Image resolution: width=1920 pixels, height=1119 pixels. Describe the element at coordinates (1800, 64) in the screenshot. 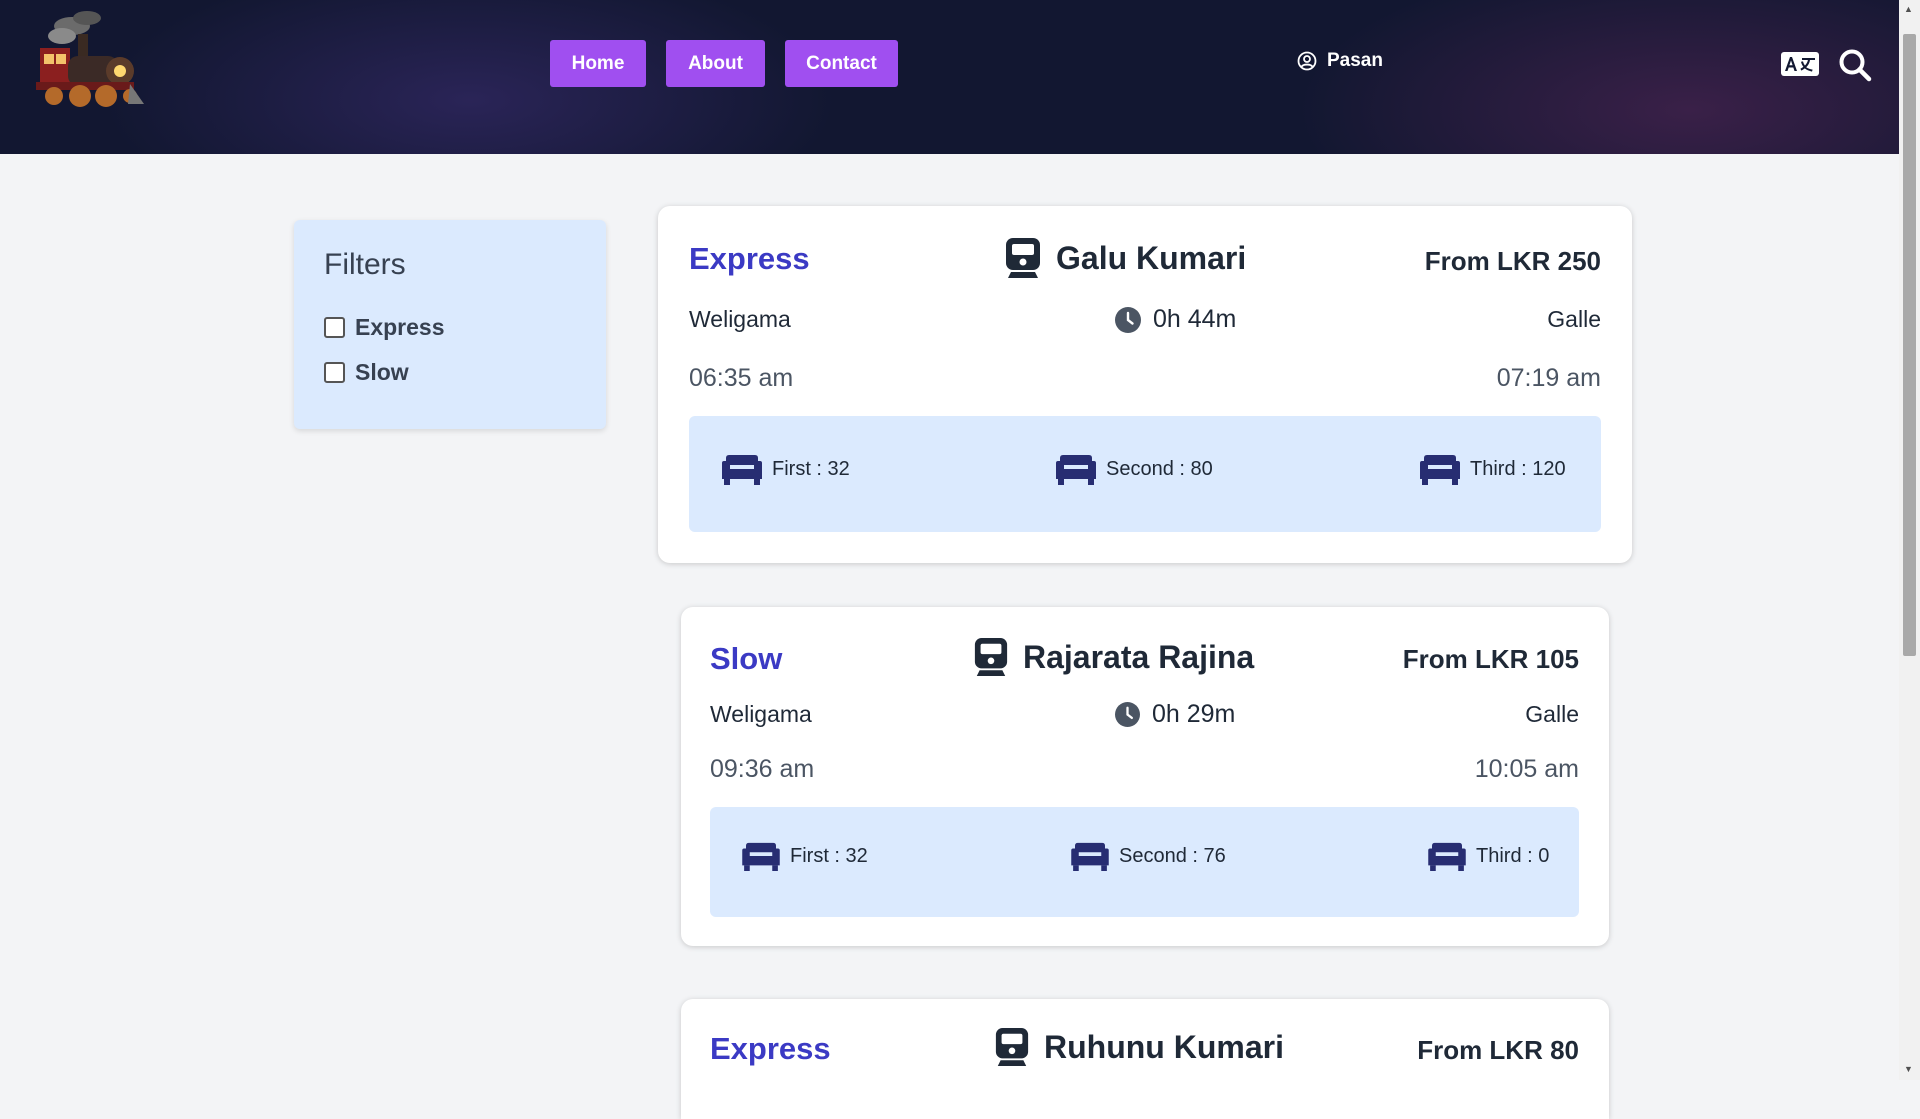

I see `translate-icon` at that location.